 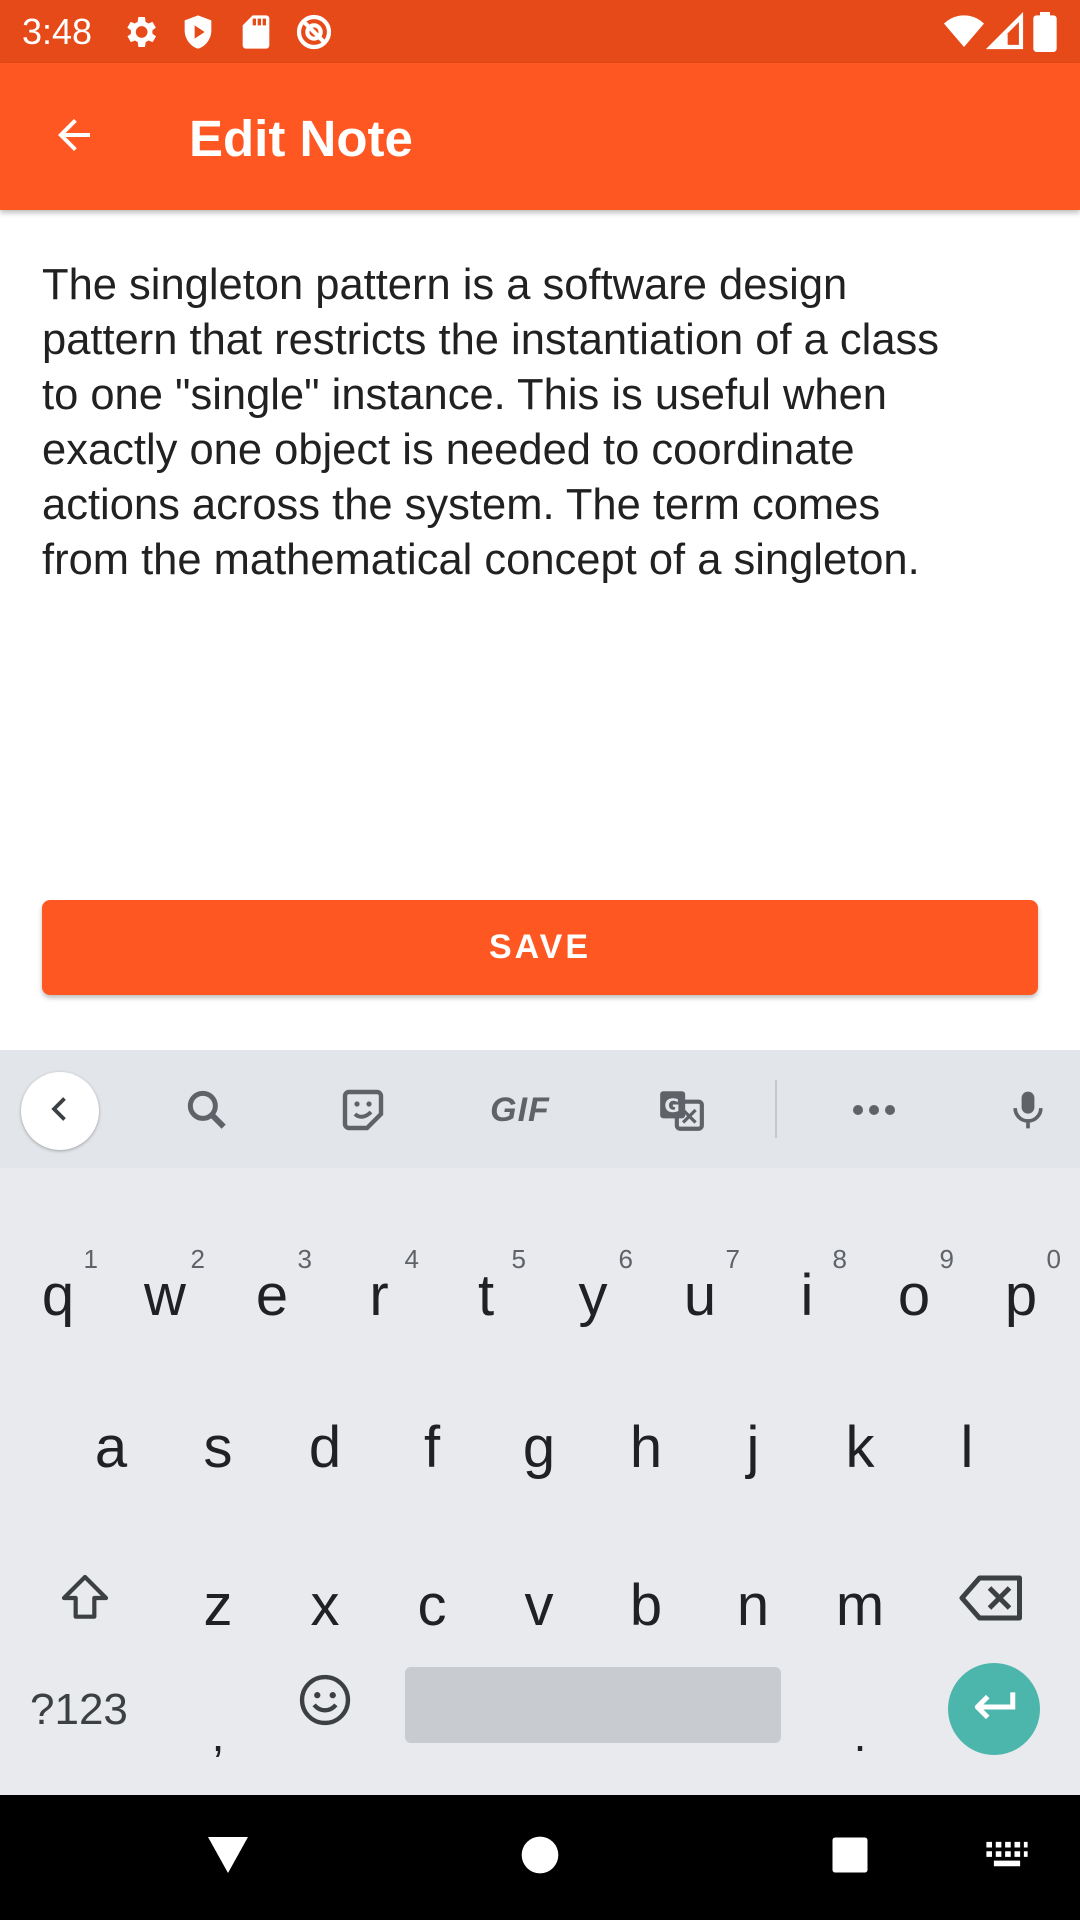 I want to click on backspace-key, so click(x=992, y=1605).